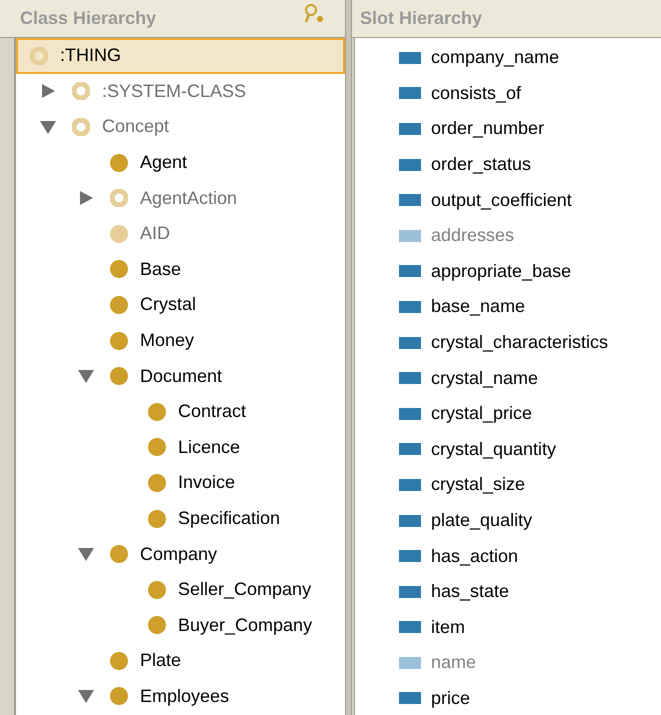 The width and height of the screenshot is (661, 715). I want to click on slot-label: output_coefficient, so click(501, 200).